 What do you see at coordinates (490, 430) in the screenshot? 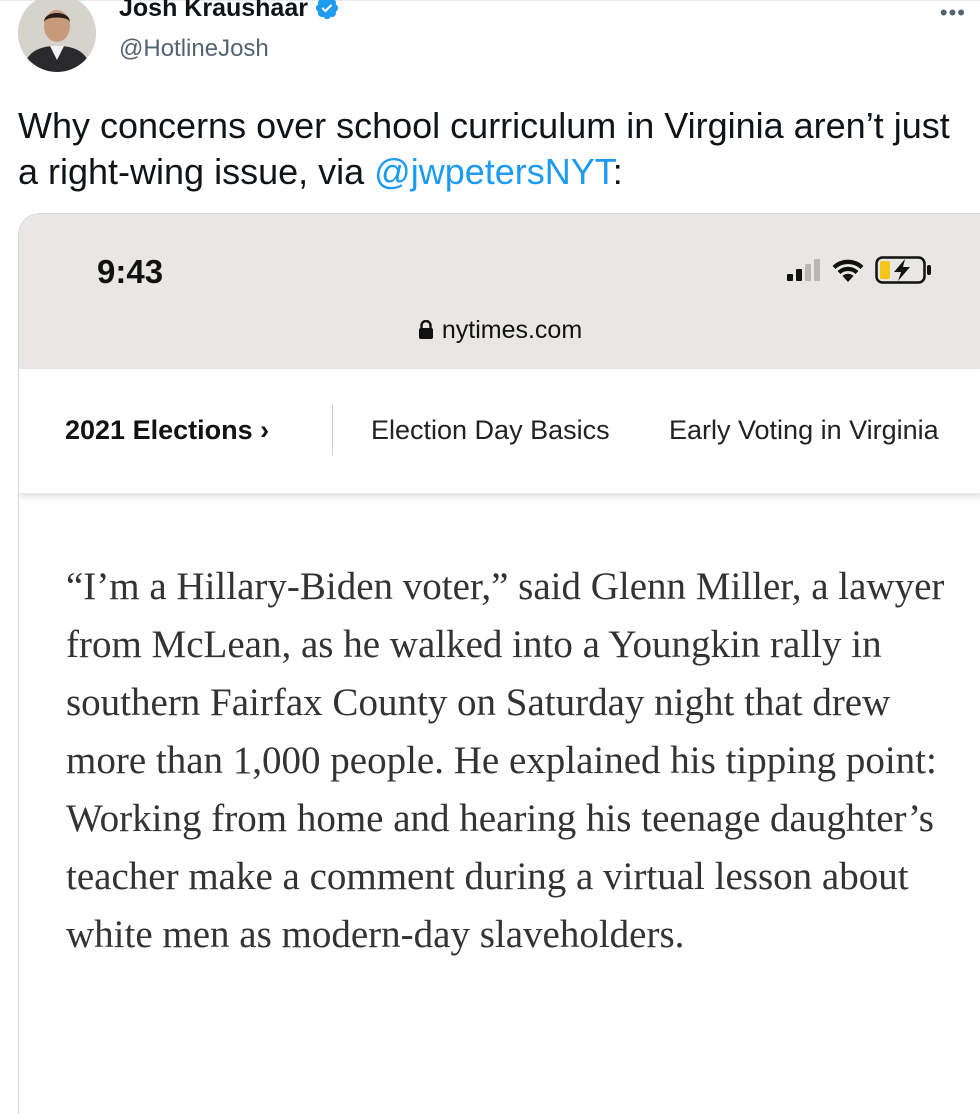
I see `nav-item-election-day-basics: Election Day Basics` at bounding box center [490, 430].